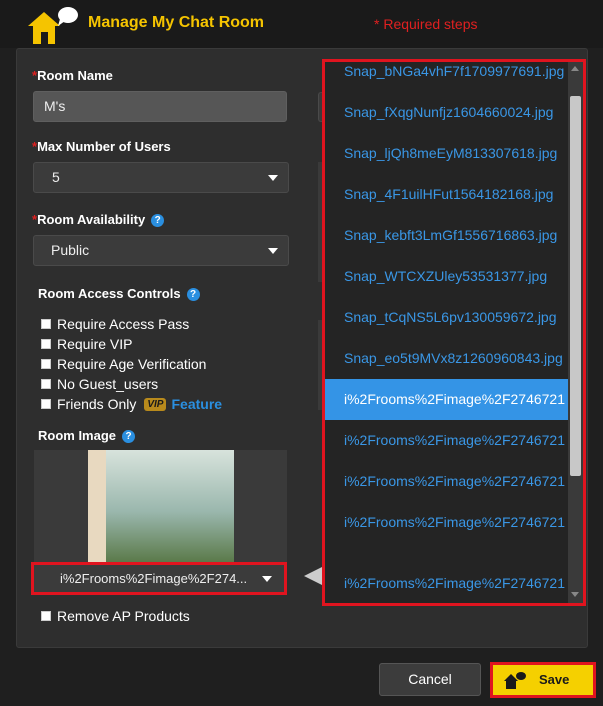 Image resolution: width=603 pixels, height=706 pixels. What do you see at coordinates (131, 344) in the screenshot?
I see `access-option-vip: Require VIP` at bounding box center [131, 344].